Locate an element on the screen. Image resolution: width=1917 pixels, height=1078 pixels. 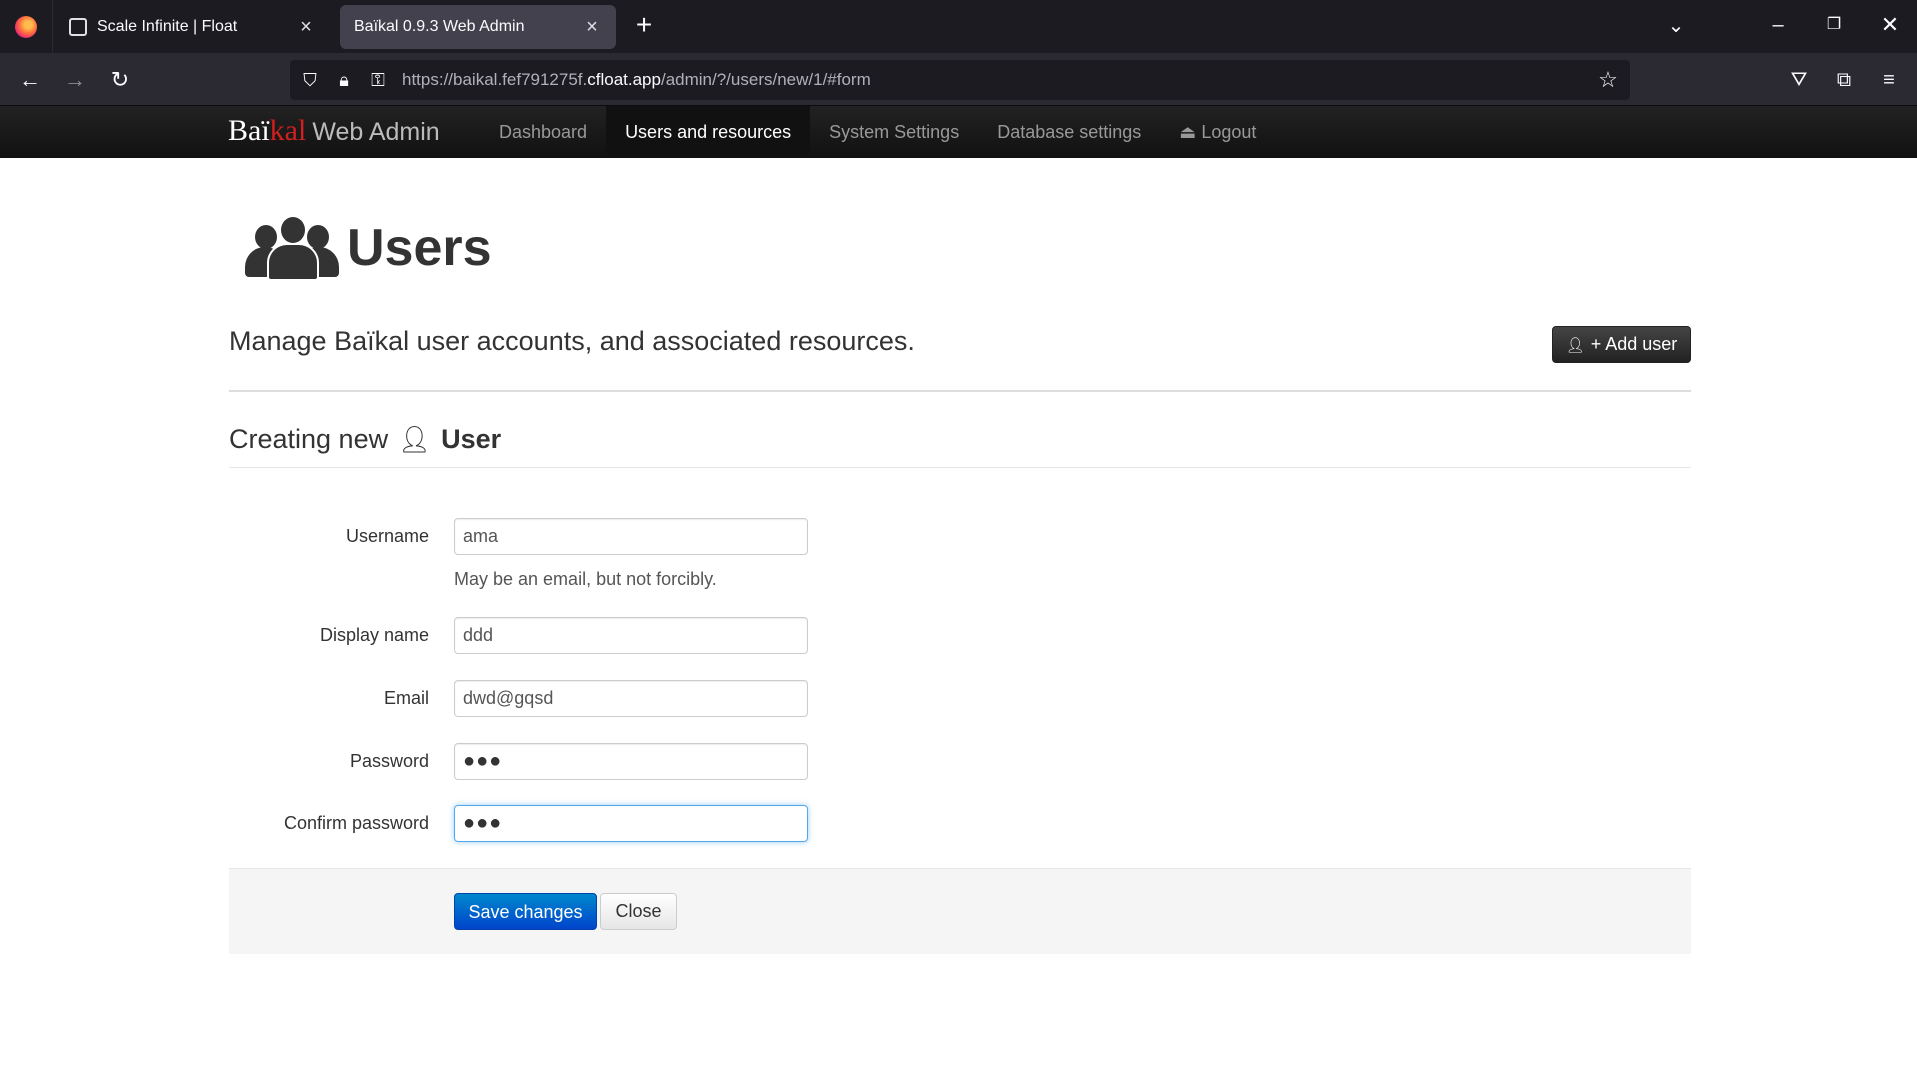
nav-system-settings: System Settings is located at coordinates (894, 132).